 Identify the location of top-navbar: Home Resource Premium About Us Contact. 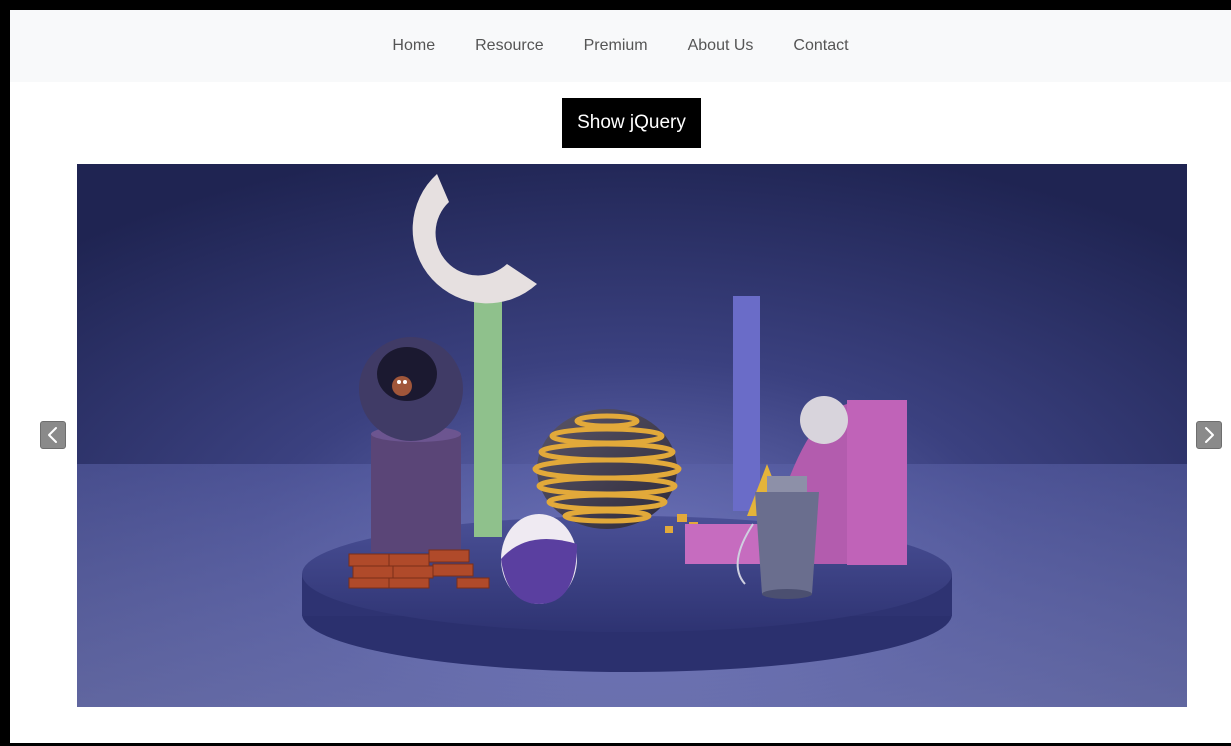
(620, 46).